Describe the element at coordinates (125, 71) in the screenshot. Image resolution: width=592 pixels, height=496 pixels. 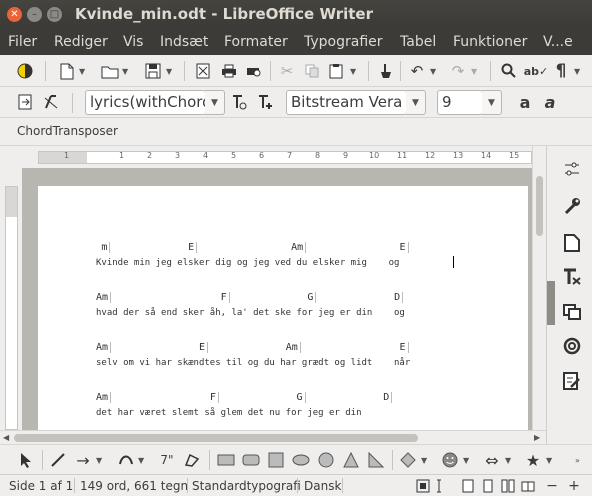
I see `open-dropdown-icon: ▼` at that location.